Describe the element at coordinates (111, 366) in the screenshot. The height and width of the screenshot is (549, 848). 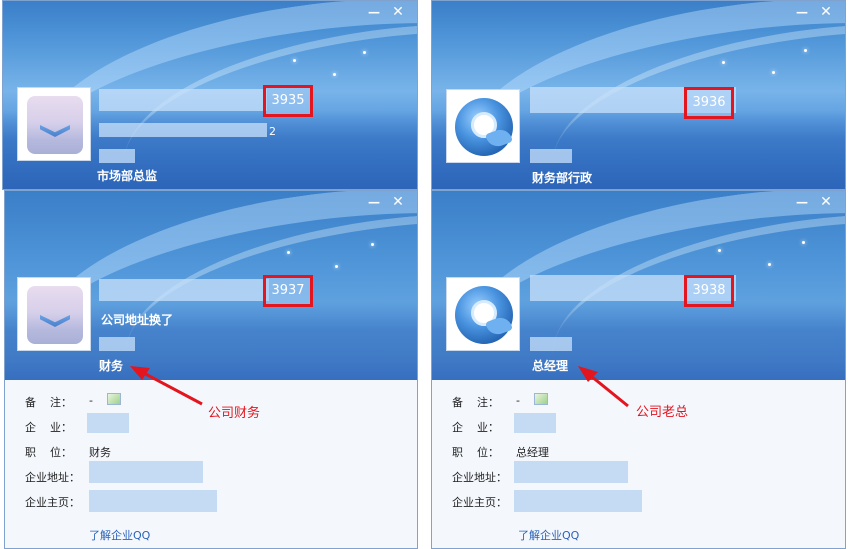
I see `role-text: 财务` at that location.